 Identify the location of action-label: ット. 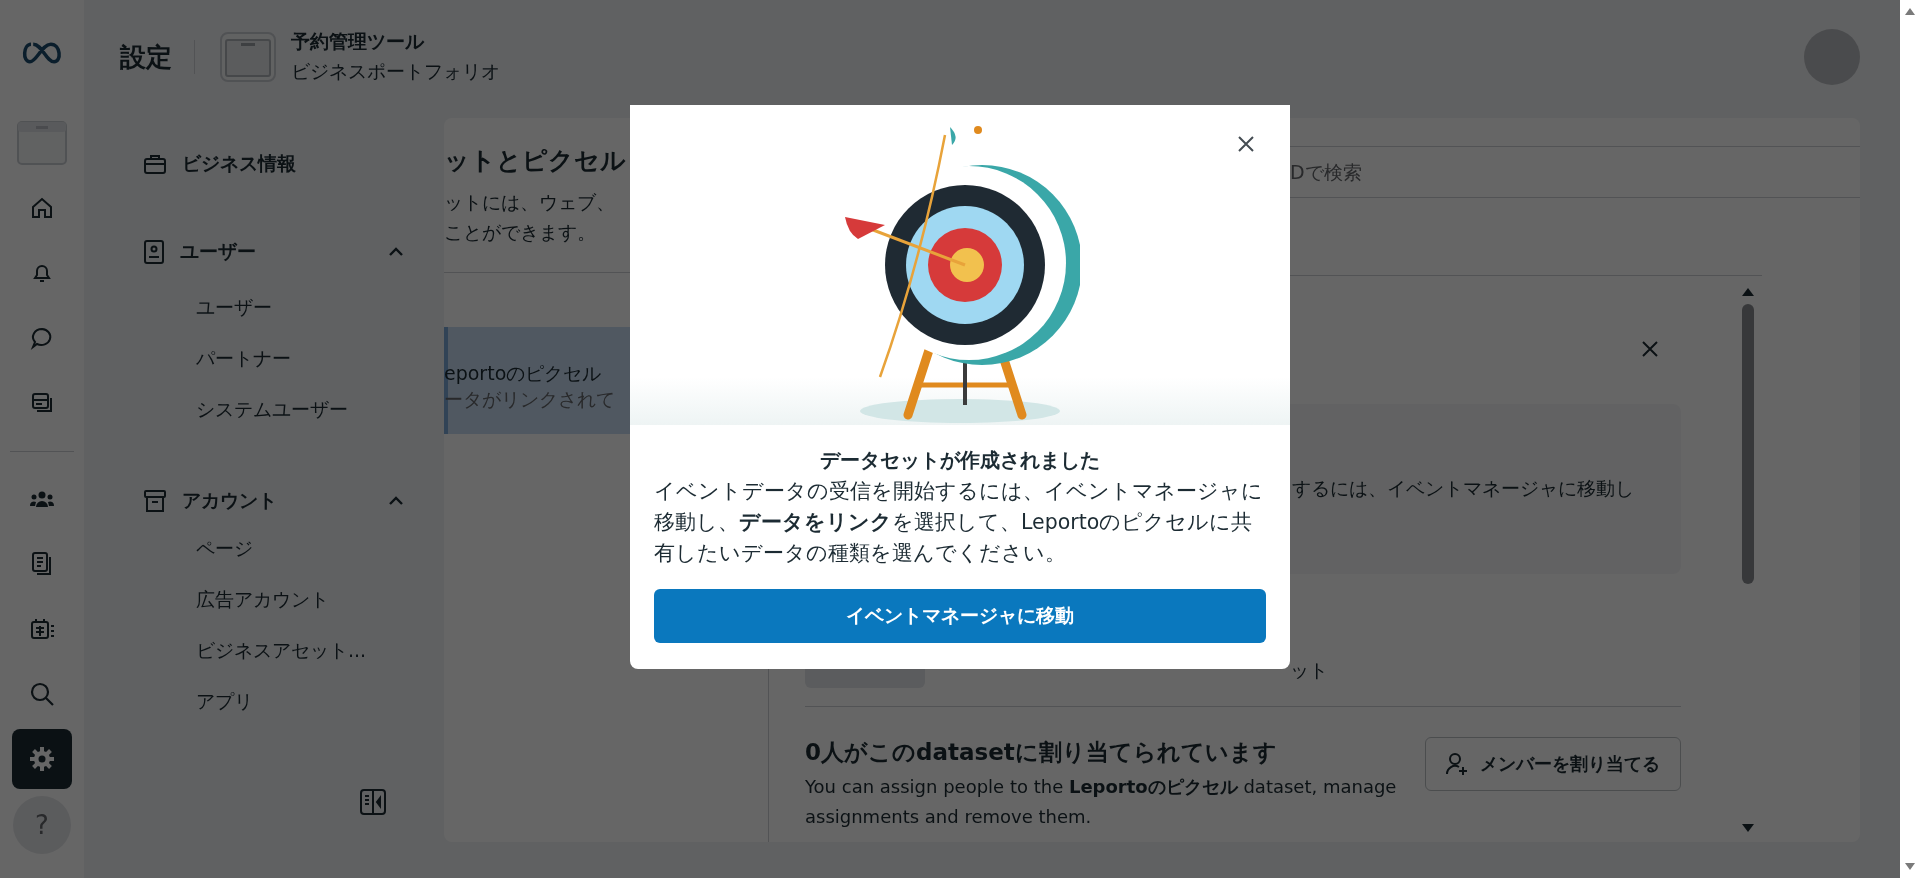
(1309, 670).